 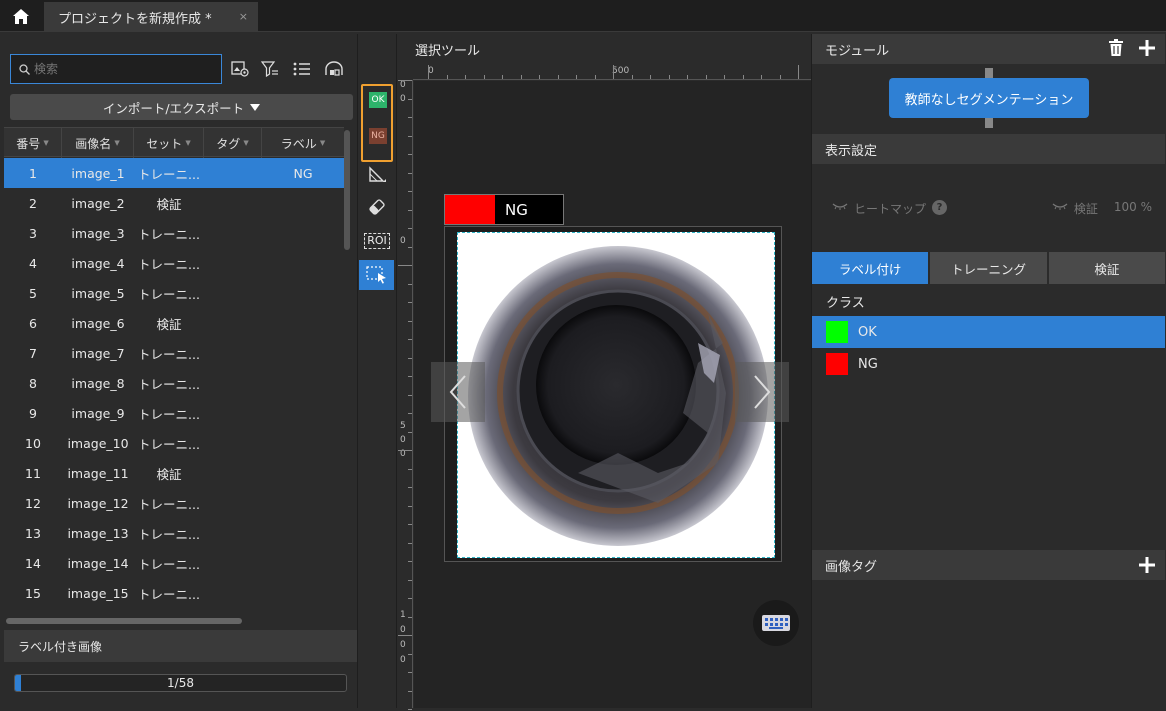 What do you see at coordinates (1106, 268) in the screenshot?
I see `tab-validation: 検証` at bounding box center [1106, 268].